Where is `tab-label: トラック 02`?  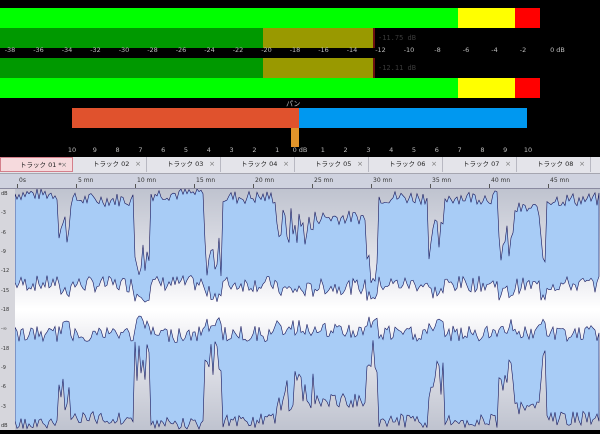
tab-label: トラック 02 is located at coordinates (111, 164).